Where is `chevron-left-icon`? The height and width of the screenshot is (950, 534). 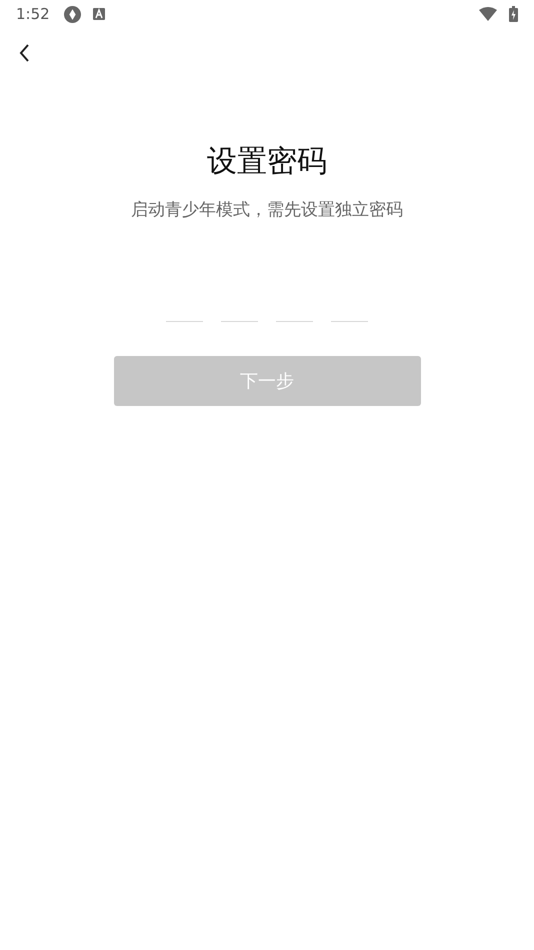 chevron-left-icon is located at coordinates (24, 53).